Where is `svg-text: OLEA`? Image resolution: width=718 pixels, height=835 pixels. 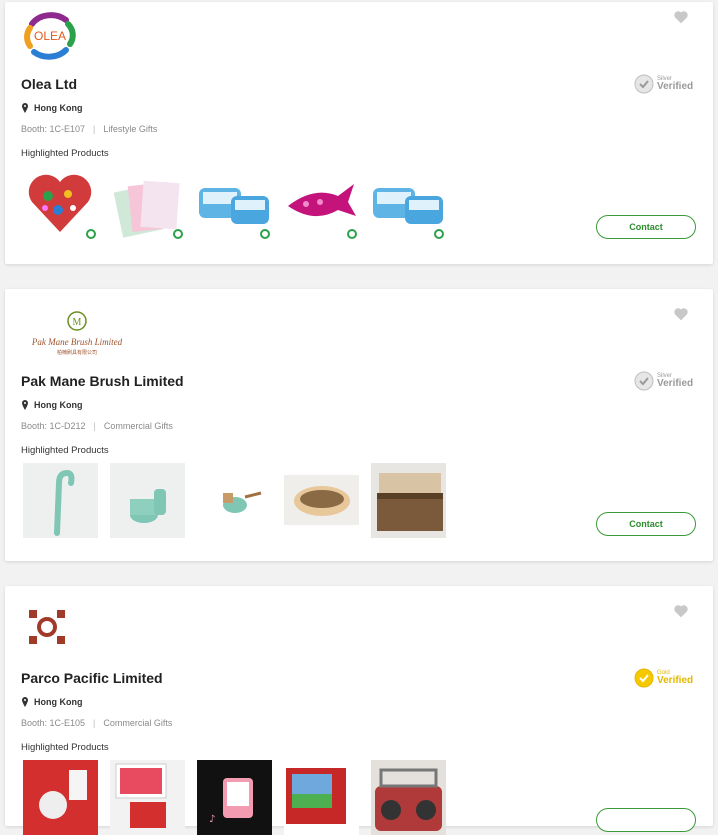 svg-text: OLEA is located at coordinates (50, 36).